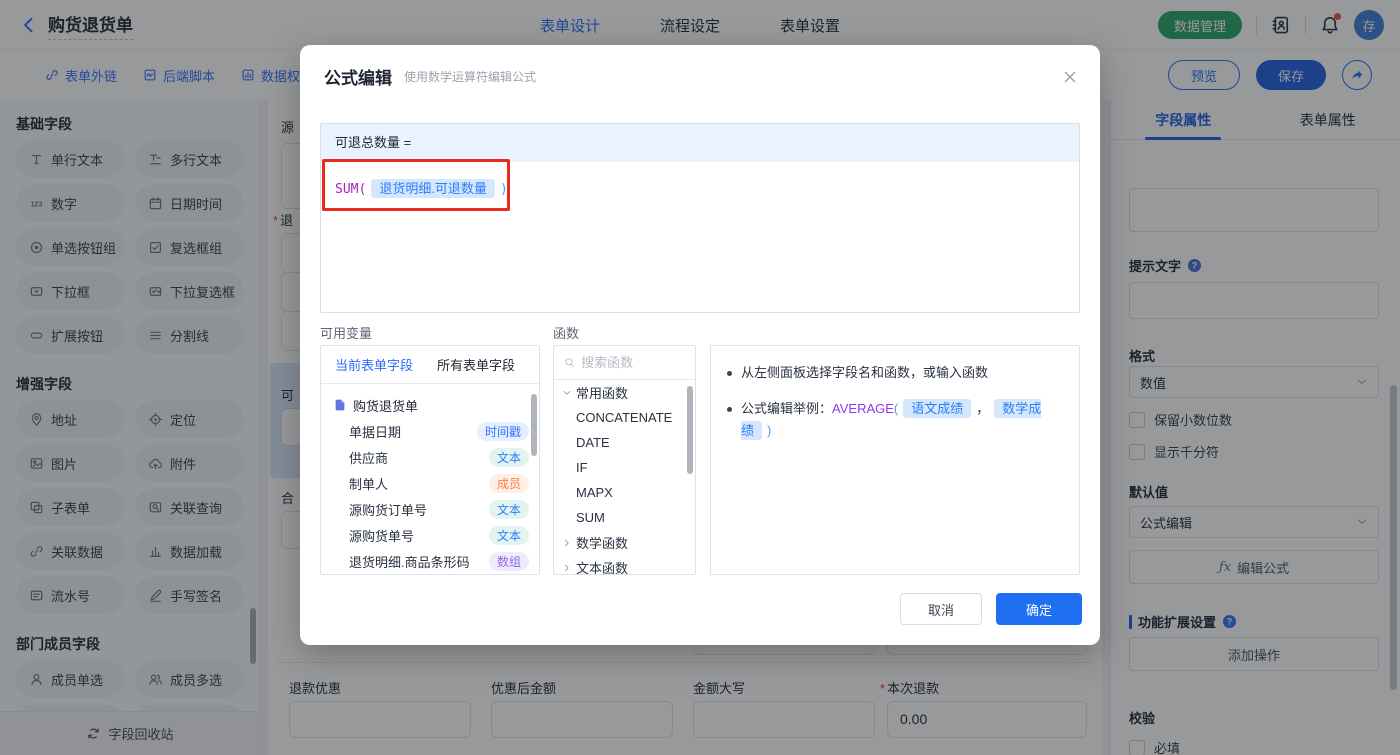  Describe the element at coordinates (508, 561) in the screenshot. I see `type-badge-array: 数组` at that location.